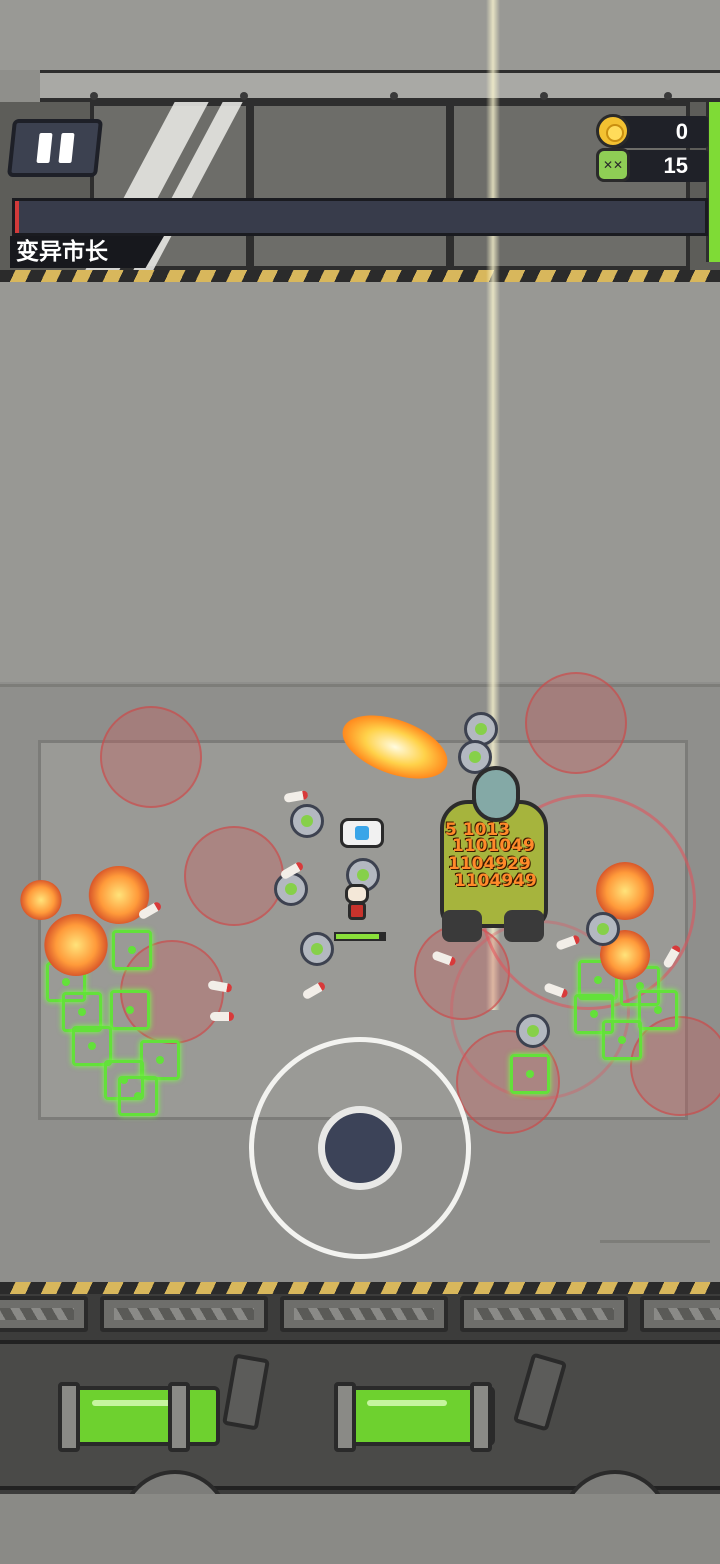 Image resolution: width=720 pixels, height=1564 pixels. What do you see at coordinates (380, 86) in the screenshot?
I see `top-rail` at bounding box center [380, 86].